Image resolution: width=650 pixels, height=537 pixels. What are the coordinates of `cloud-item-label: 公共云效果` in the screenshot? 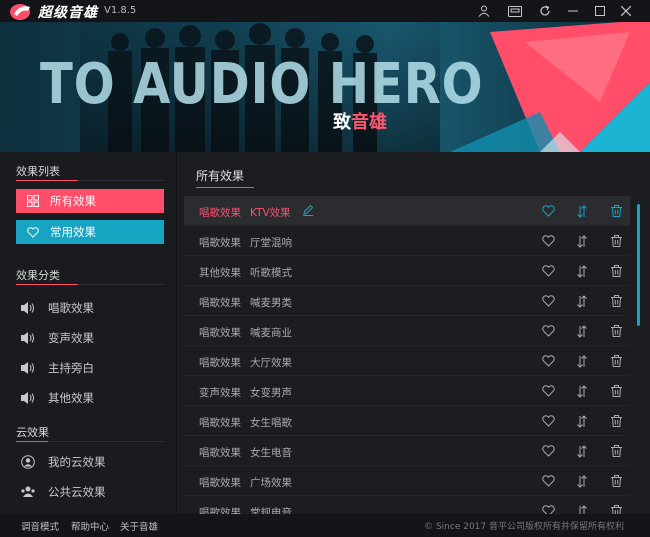 It's located at (77, 492).